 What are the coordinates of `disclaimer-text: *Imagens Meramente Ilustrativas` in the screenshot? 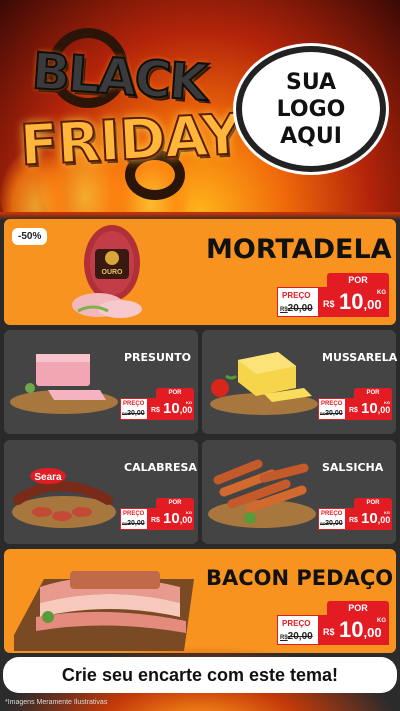 It's located at (56, 702).